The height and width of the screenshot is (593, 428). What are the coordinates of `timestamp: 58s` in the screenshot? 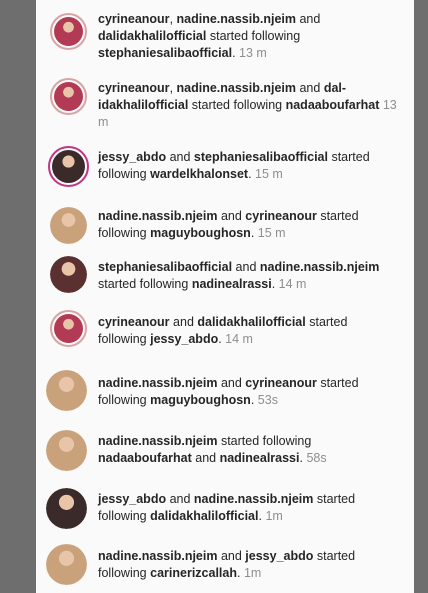 It's located at (314, 458).